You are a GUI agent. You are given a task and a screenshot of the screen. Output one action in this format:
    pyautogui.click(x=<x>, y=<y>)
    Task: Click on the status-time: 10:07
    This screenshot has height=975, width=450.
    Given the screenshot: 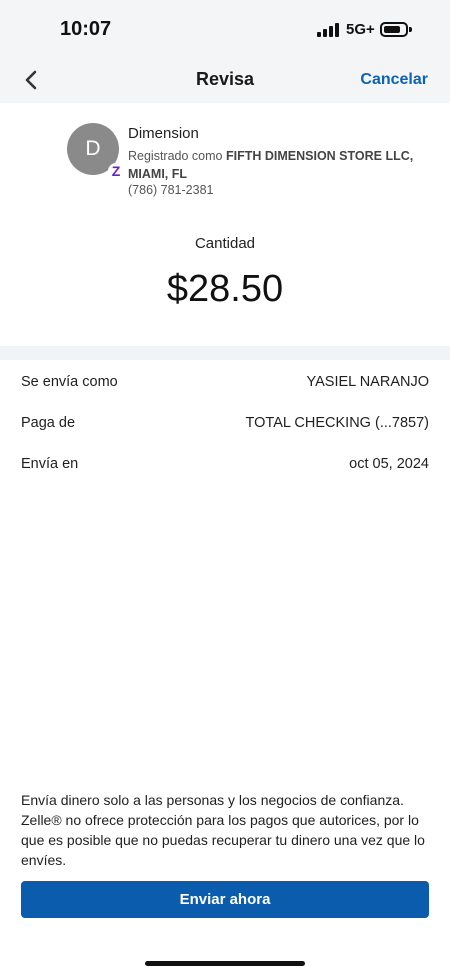 What is the action you would take?
    pyautogui.click(x=86, y=29)
    